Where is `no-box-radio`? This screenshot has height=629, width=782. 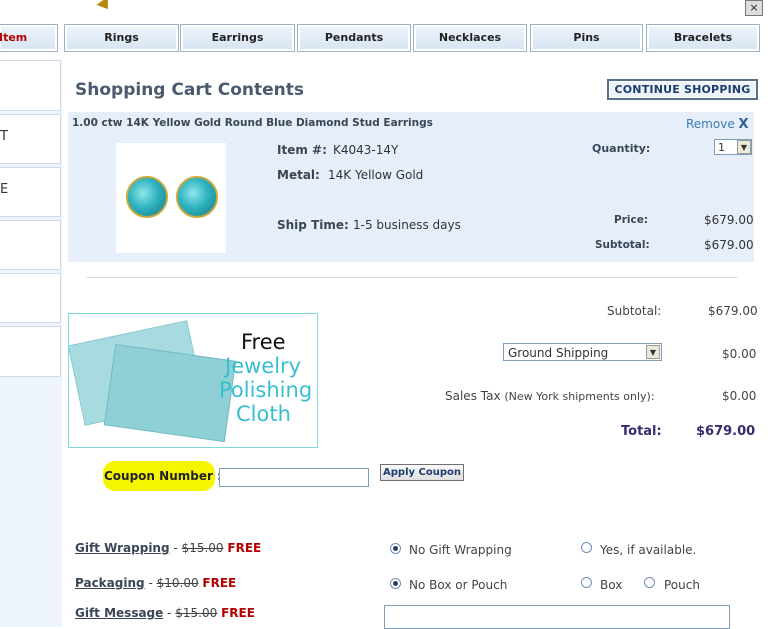 no-box-radio is located at coordinates (395, 583).